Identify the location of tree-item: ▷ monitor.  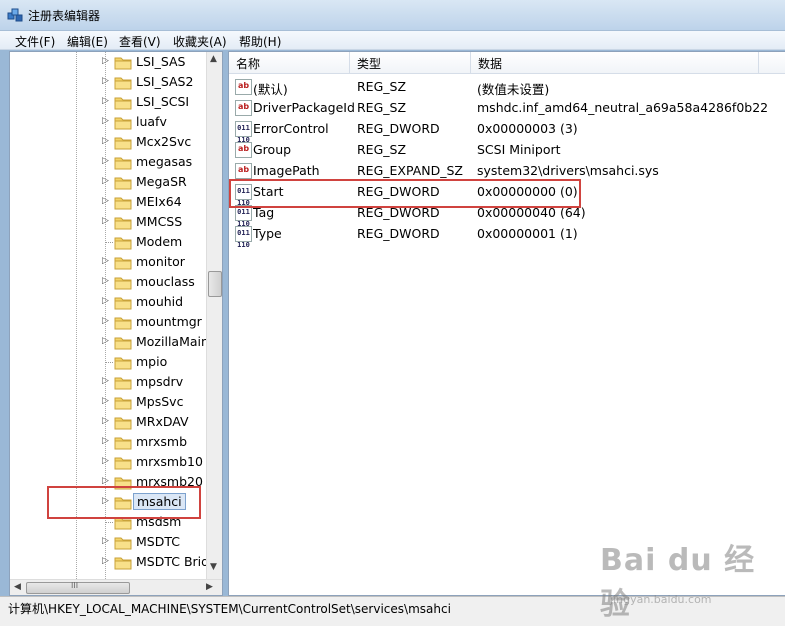
(110, 262).